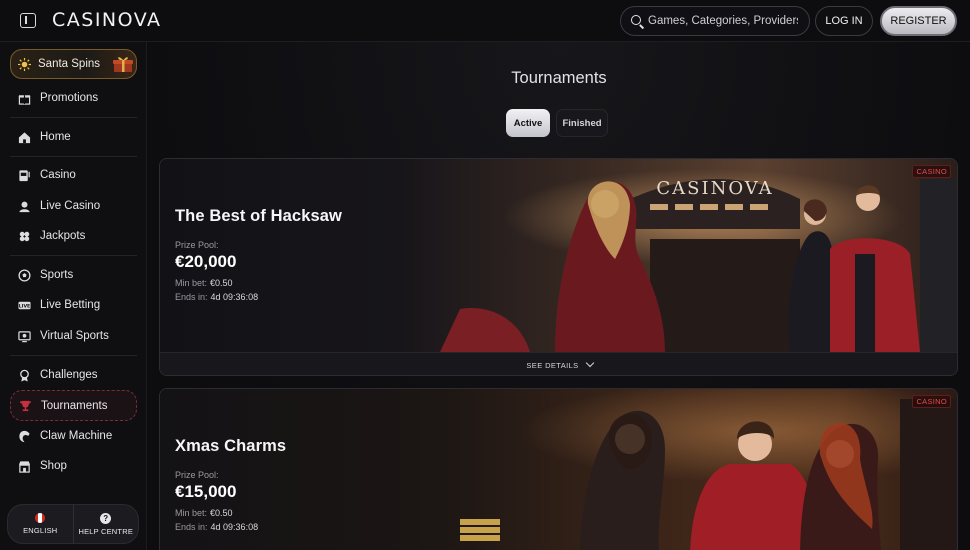  I want to click on sidebar-item-label: Claw Machine, so click(76, 436).